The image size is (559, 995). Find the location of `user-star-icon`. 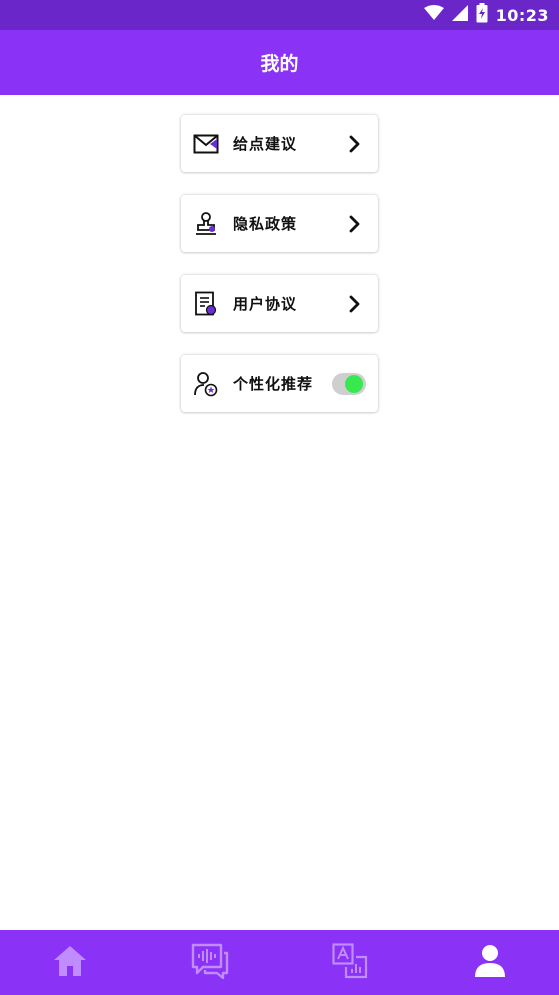

user-star-icon is located at coordinates (206, 384).